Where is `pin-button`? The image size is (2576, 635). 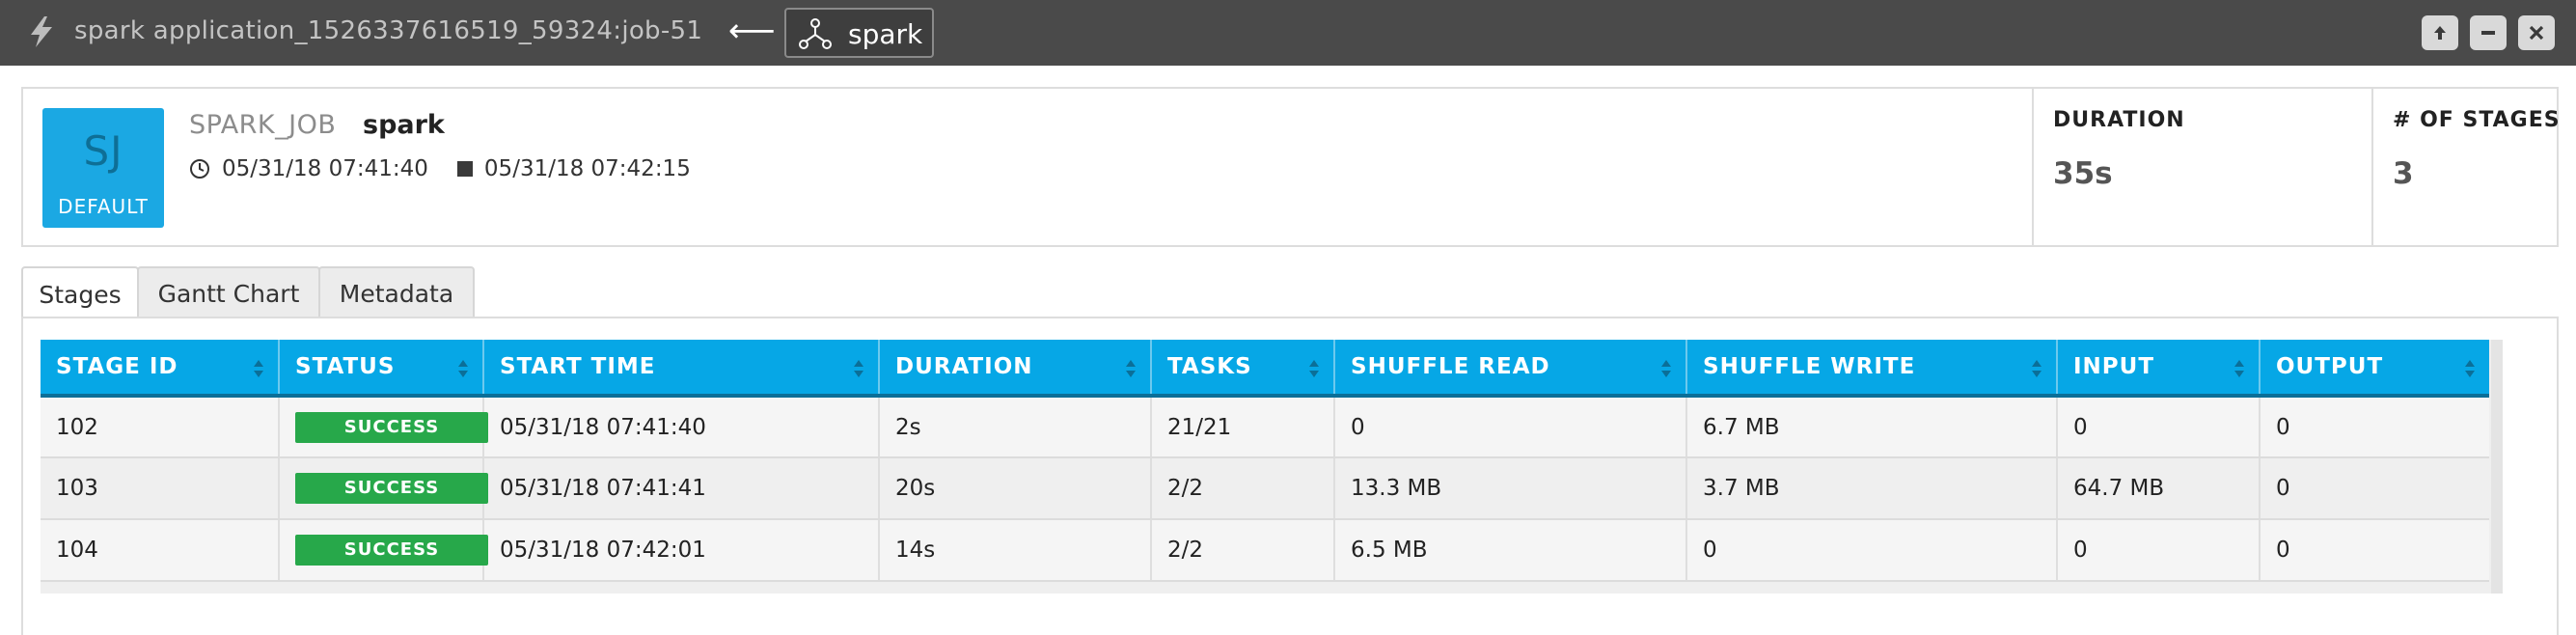 pin-button is located at coordinates (2440, 32).